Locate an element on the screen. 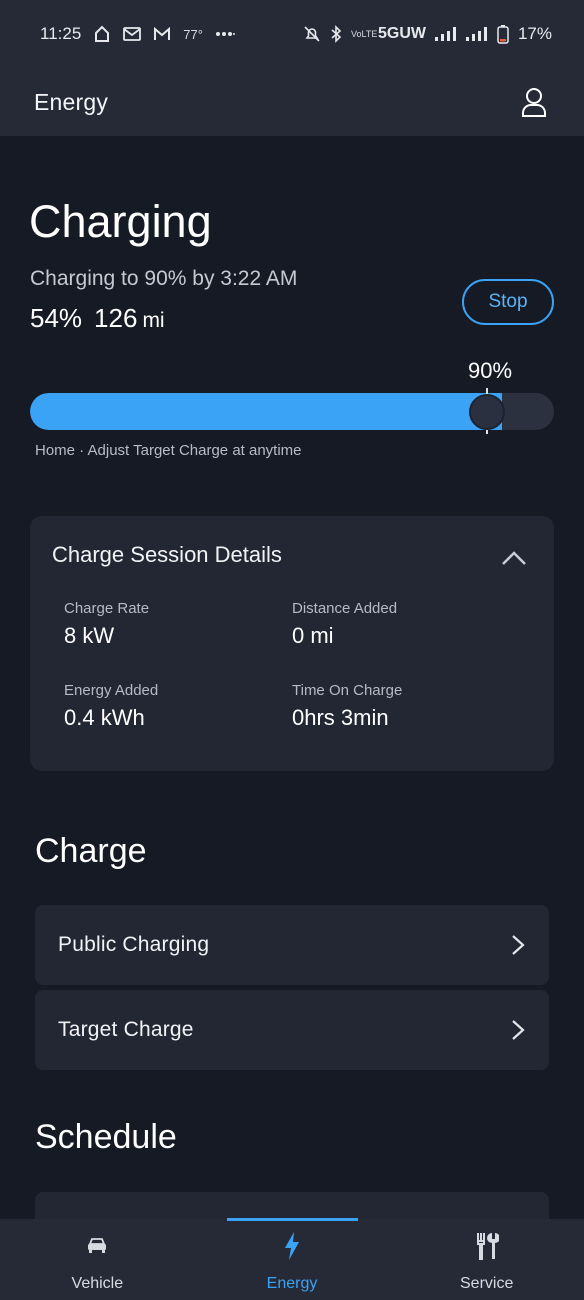  time-on-charge-value: 0hrs 3min is located at coordinates (340, 717).